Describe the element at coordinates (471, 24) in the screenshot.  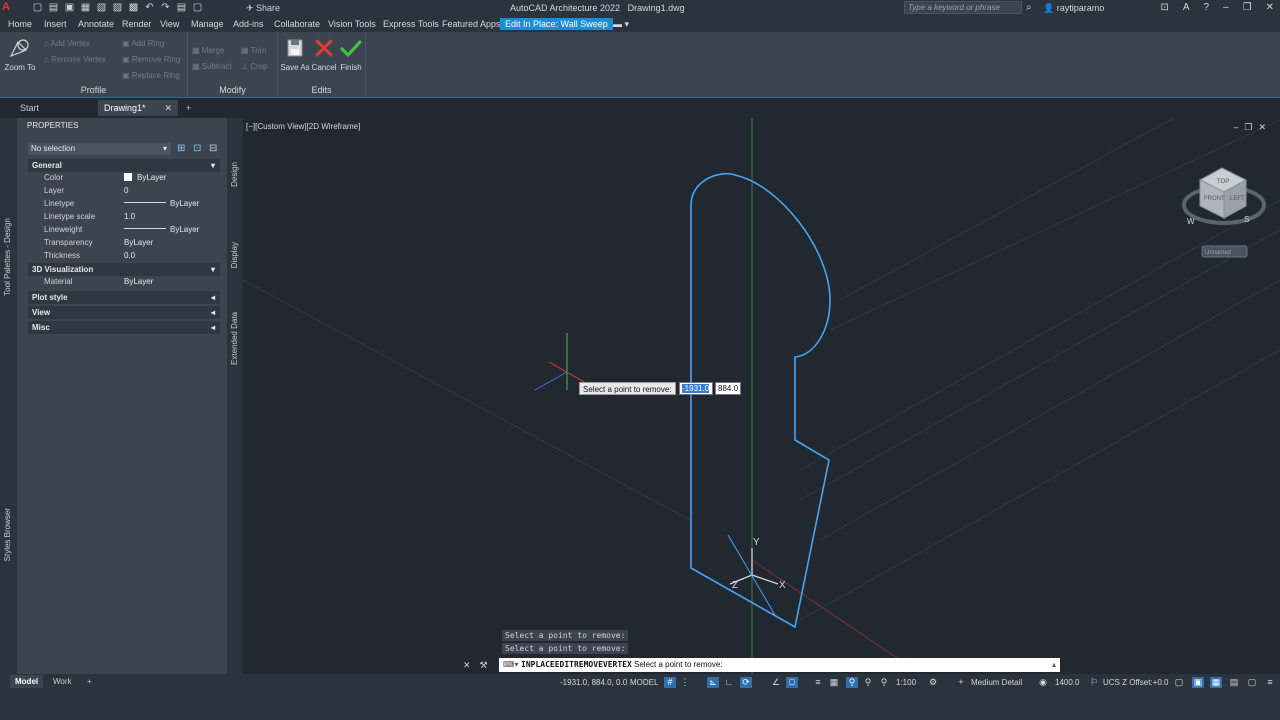
I see `tab-featured-apps: Featured Apps` at that location.